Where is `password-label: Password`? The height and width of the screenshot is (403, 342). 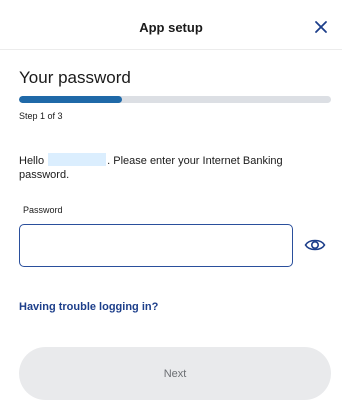
password-label: Password is located at coordinates (43, 210).